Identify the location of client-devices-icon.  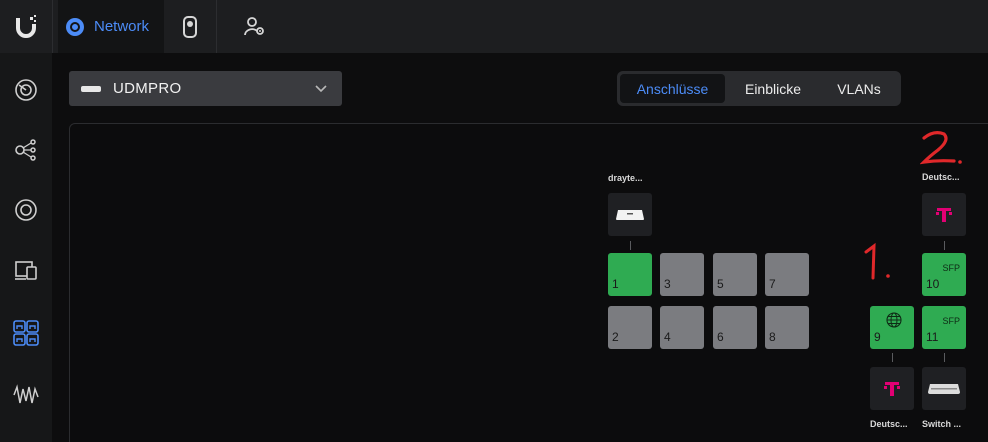
(26, 210).